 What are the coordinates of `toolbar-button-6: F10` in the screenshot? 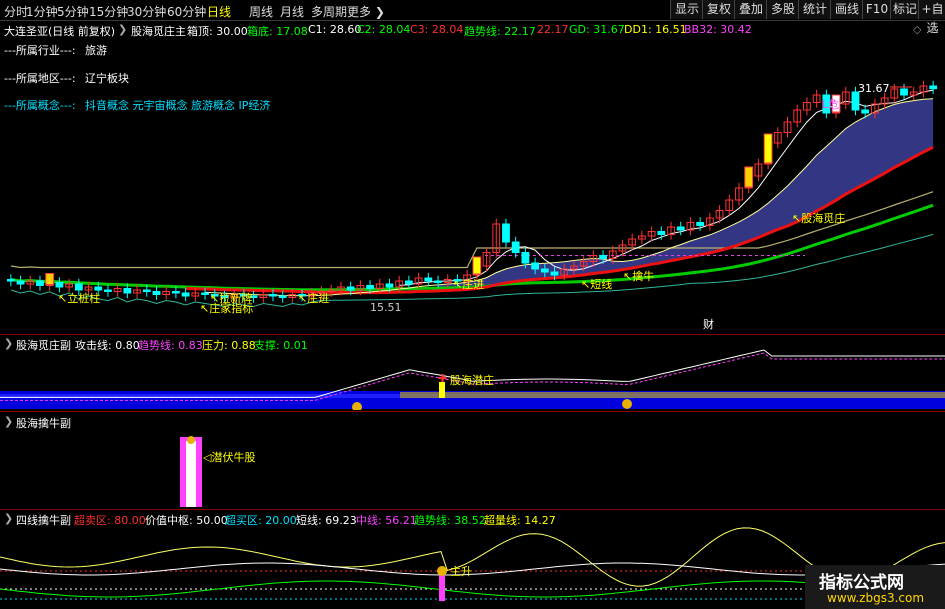 It's located at (876, 9).